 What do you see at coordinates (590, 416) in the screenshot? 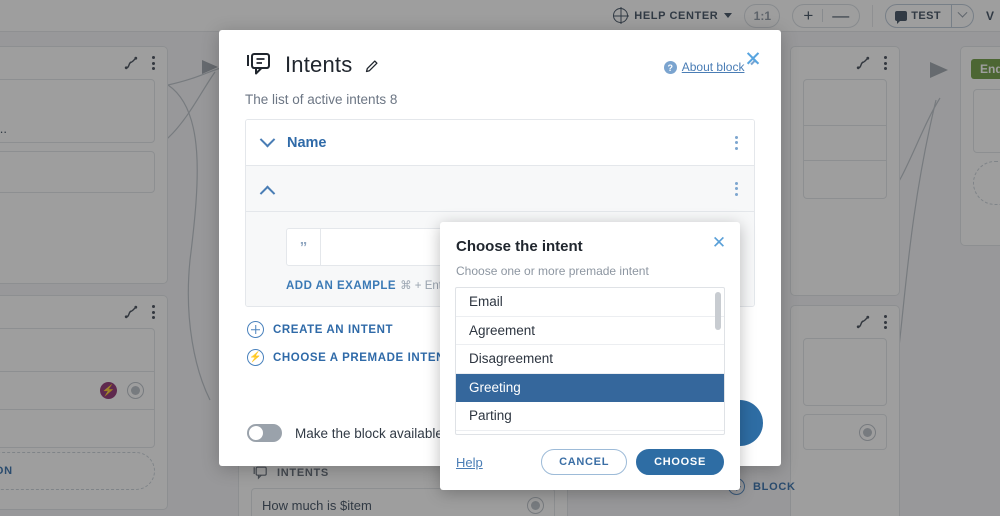
I see `list-item: Parting` at bounding box center [590, 416].